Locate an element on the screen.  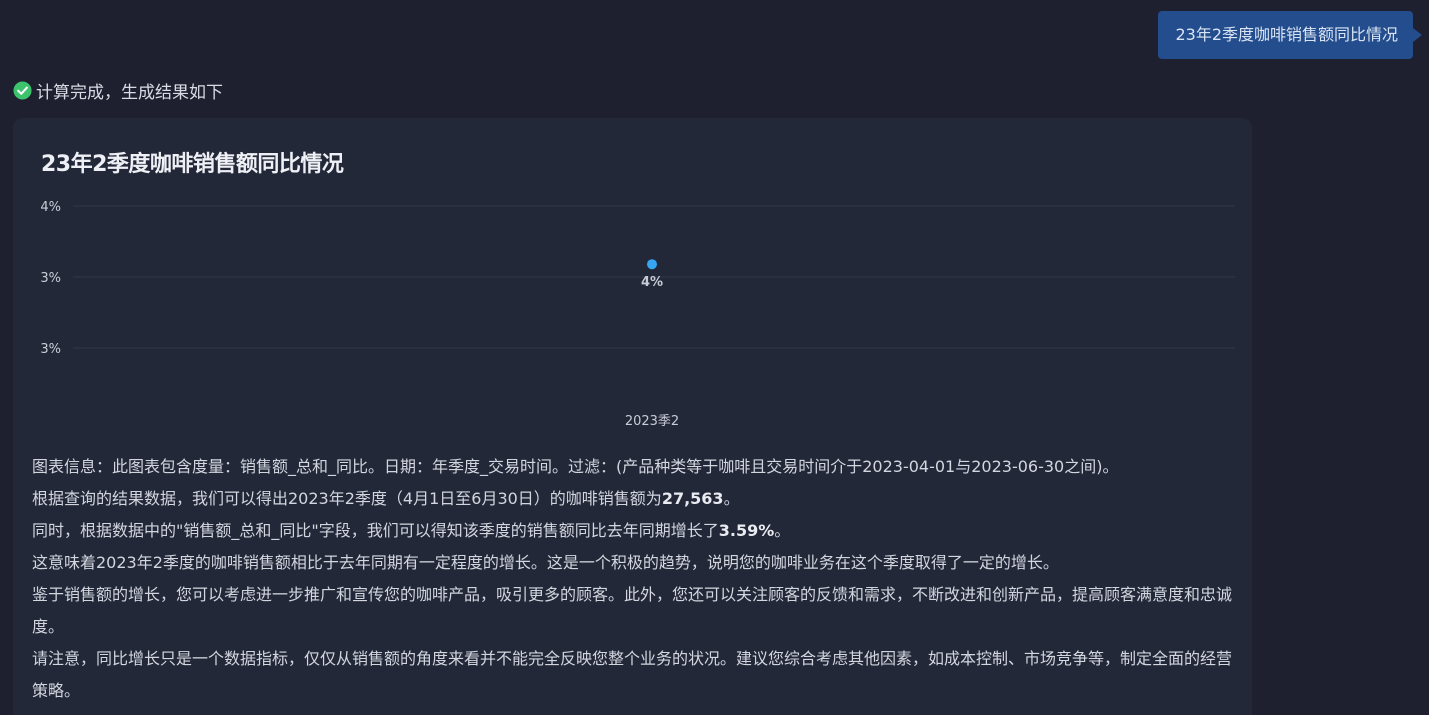
sales-total-value: 27,563 is located at coordinates (692, 498).